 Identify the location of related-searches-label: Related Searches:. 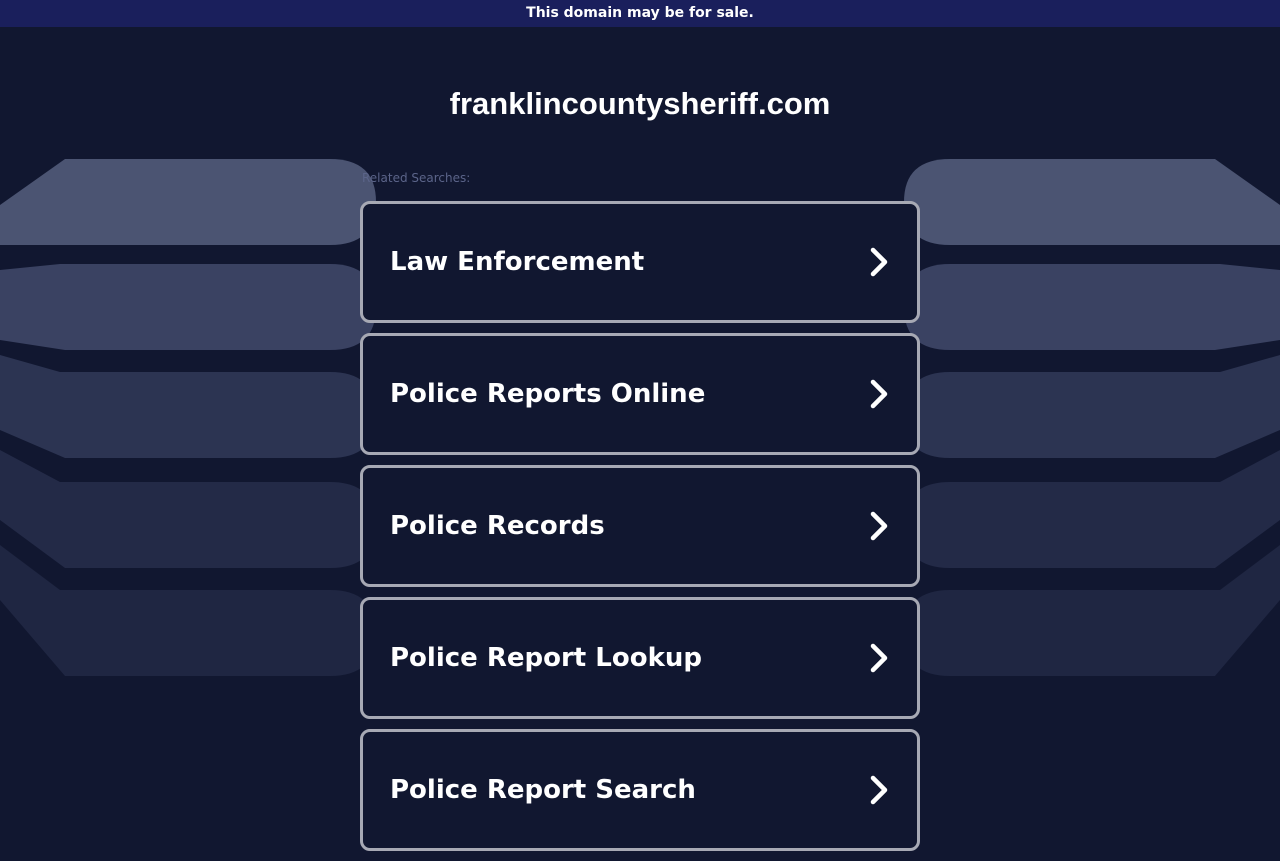
(416, 178).